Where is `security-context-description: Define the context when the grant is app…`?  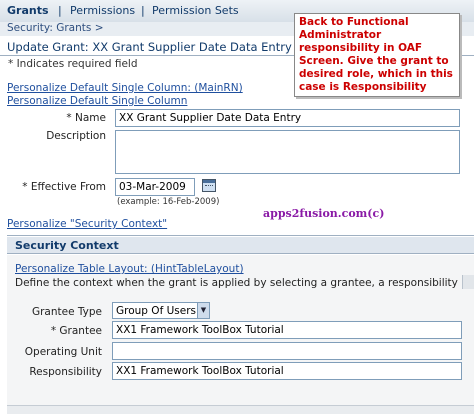
security-context-description: Define the context when the grant is app… is located at coordinates (238, 283).